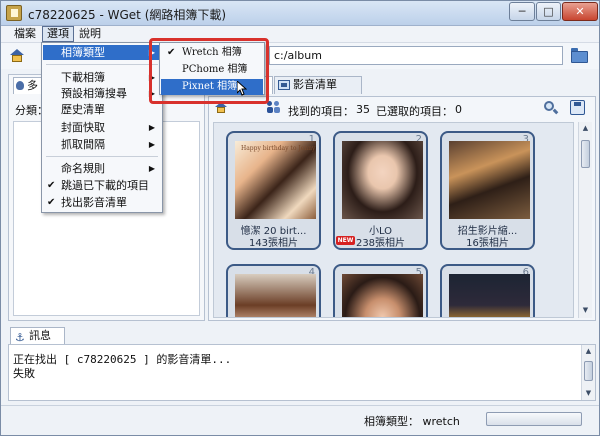  What do you see at coordinates (300, 34) in the screenshot?
I see `menu-bar: 檔案 選項 說明` at bounding box center [300, 34].